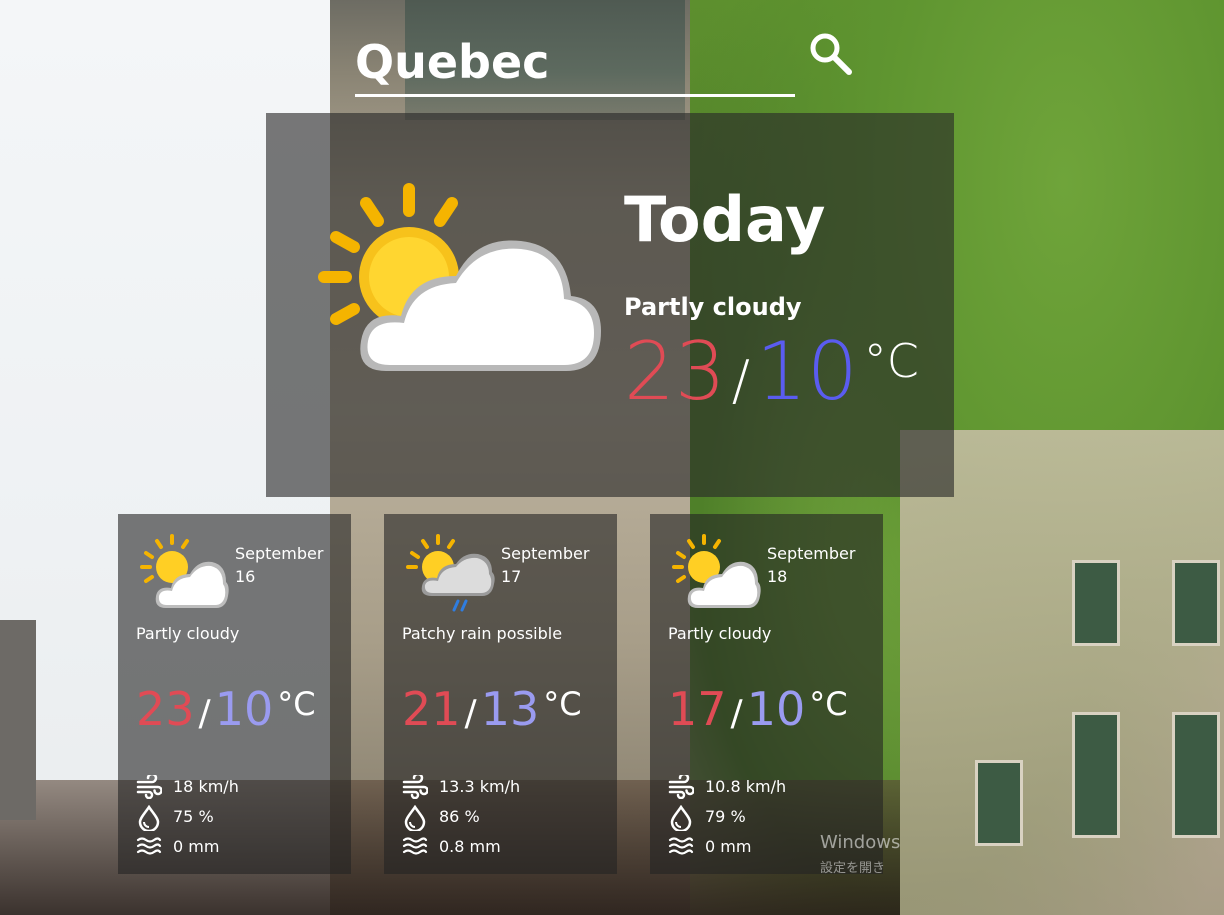 This screenshot has width=1224, height=915. I want to click on forecast-temperatures: 17/10 °C, so click(758, 709).